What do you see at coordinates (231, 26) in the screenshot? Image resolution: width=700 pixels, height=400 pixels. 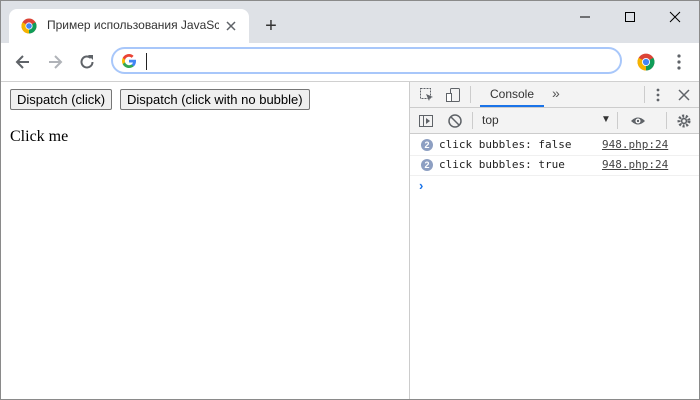 I see `tab-close-icon` at bounding box center [231, 26].